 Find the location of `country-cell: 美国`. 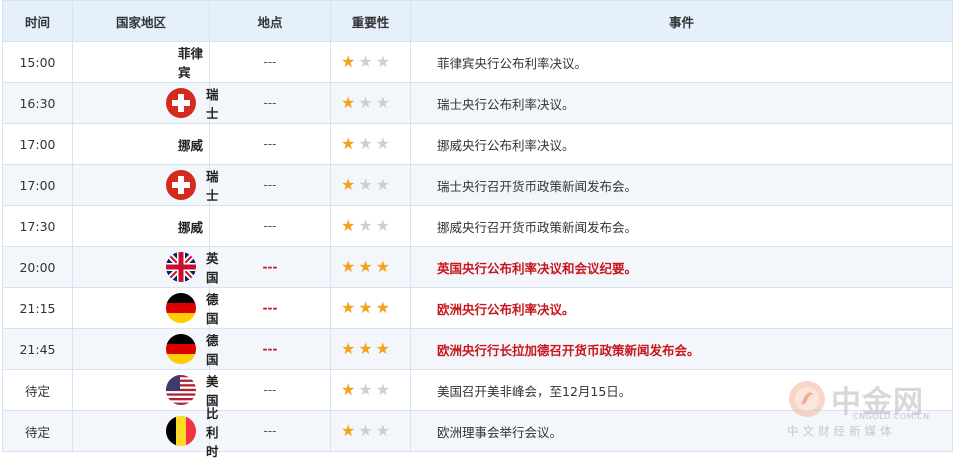

country-cell: 美国 is located at coordinates (145, 390).